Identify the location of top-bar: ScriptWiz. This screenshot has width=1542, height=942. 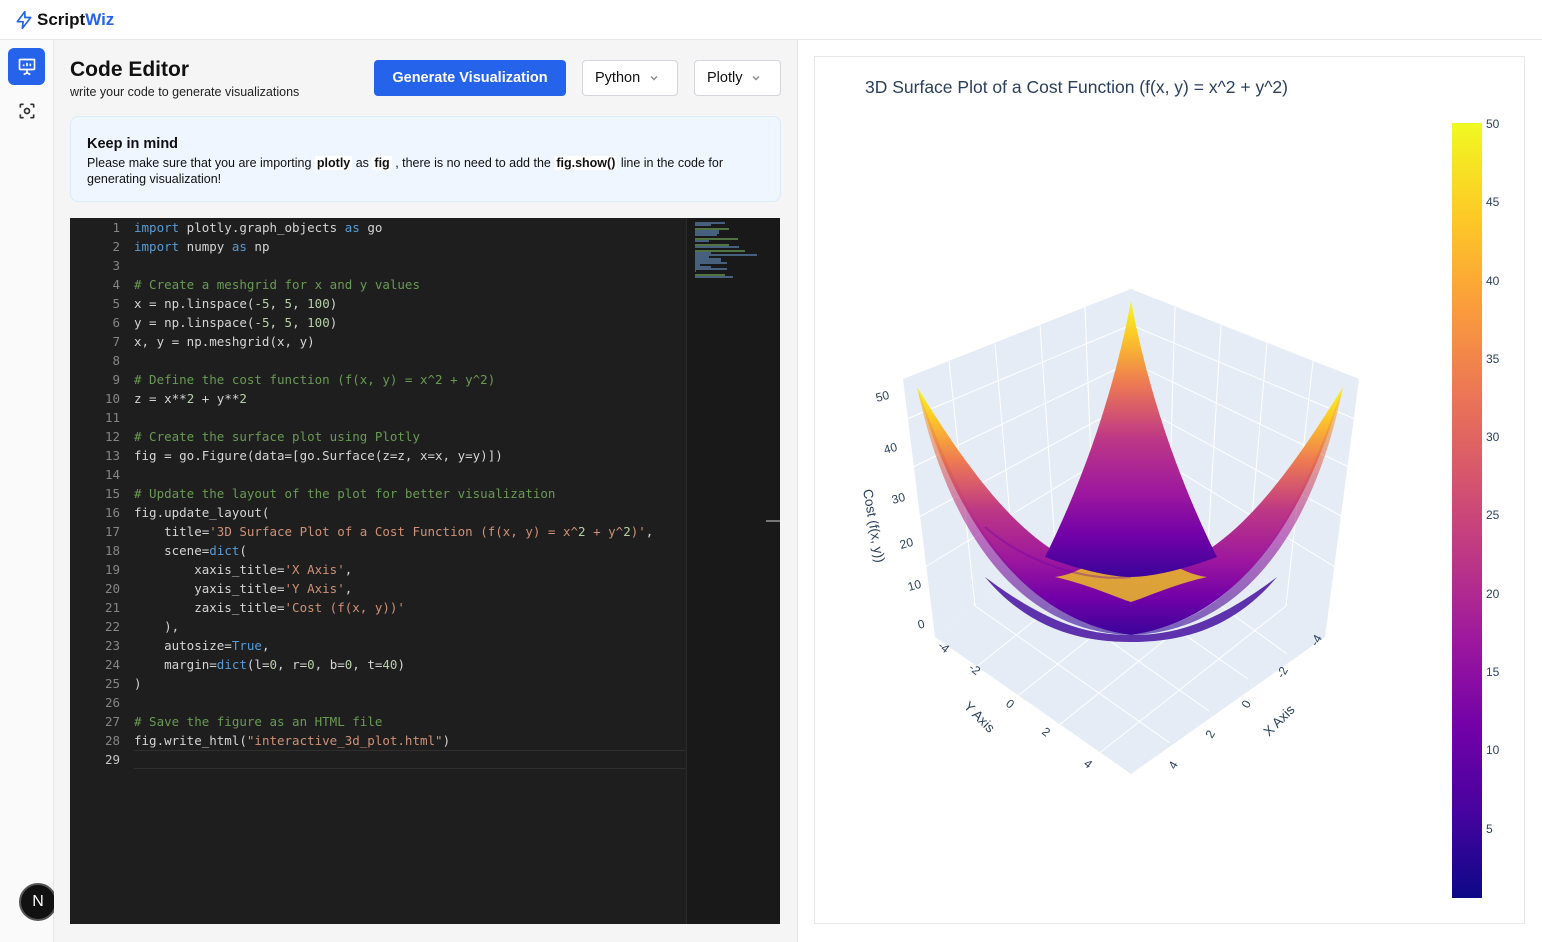
(771, 20).